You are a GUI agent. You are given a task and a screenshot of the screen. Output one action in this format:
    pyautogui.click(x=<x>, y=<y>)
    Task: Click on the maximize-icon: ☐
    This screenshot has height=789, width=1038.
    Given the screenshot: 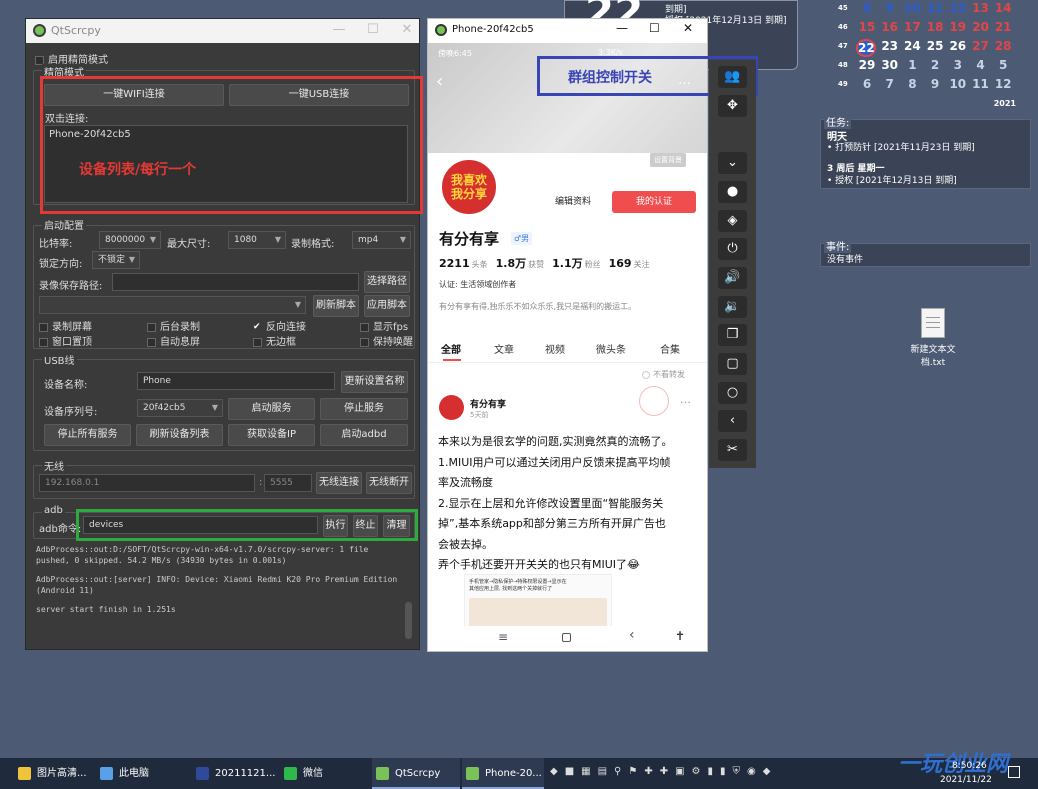 What is the action you would take?
    pyautogui.click(x=373, y=29)
    